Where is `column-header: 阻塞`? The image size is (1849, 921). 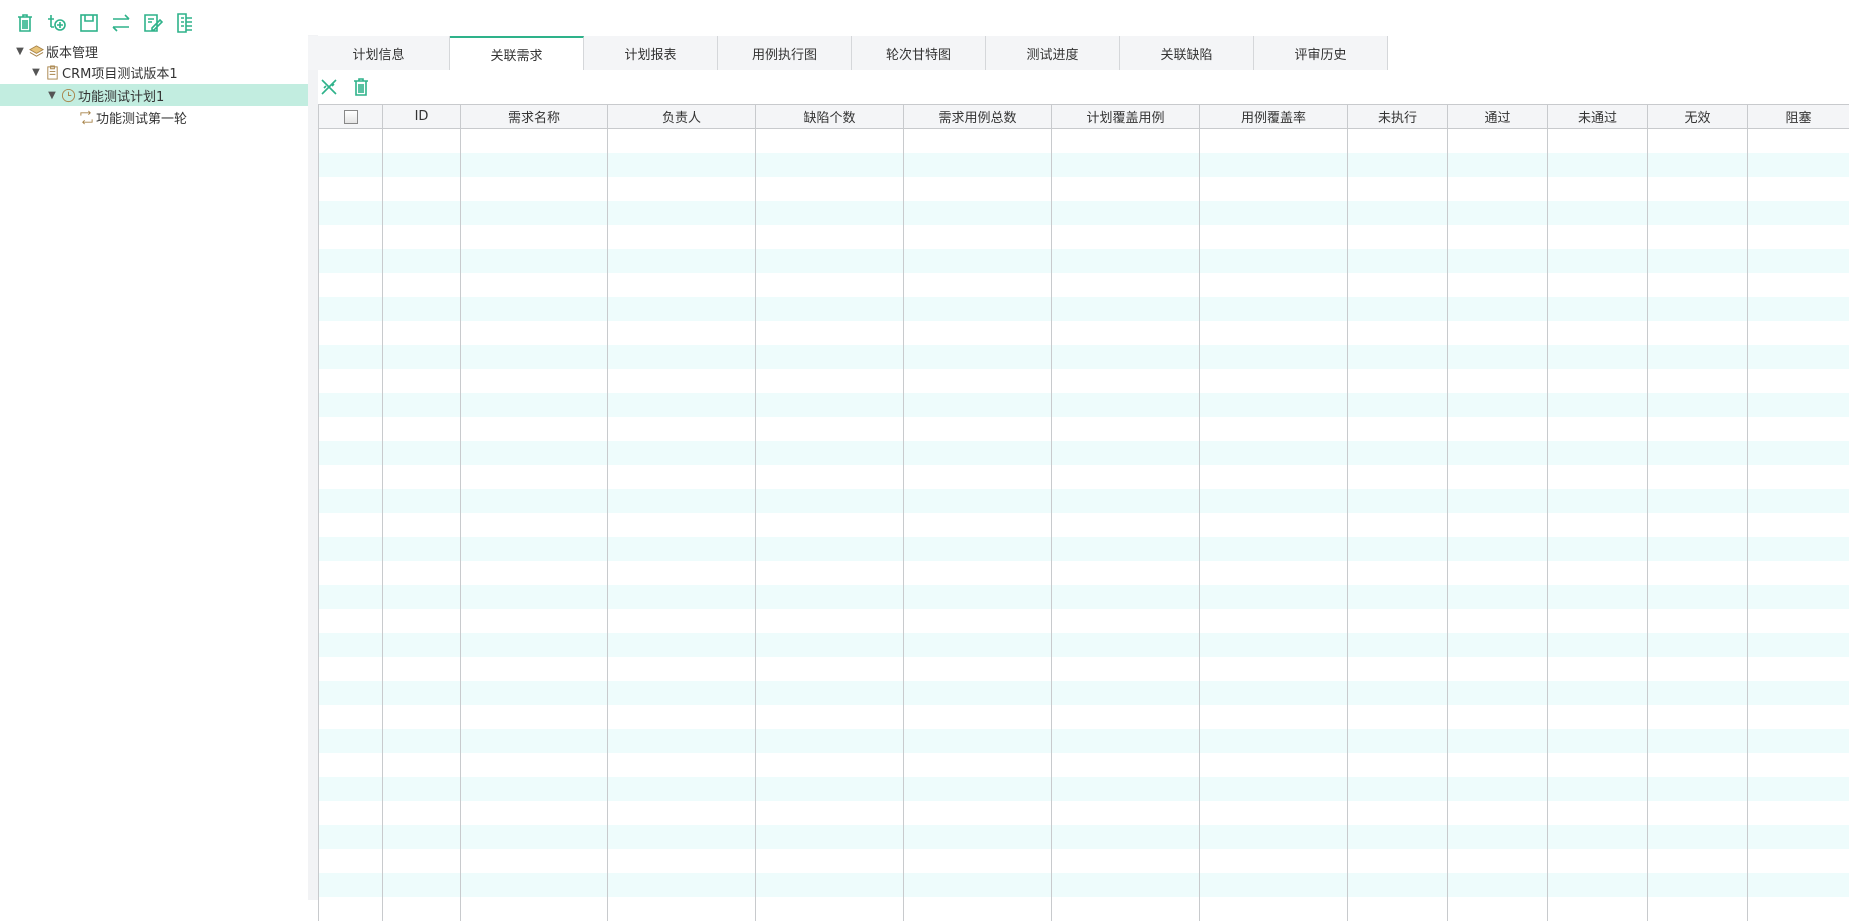 column-header: 阻塞 is located at coordinates (1798, 117).